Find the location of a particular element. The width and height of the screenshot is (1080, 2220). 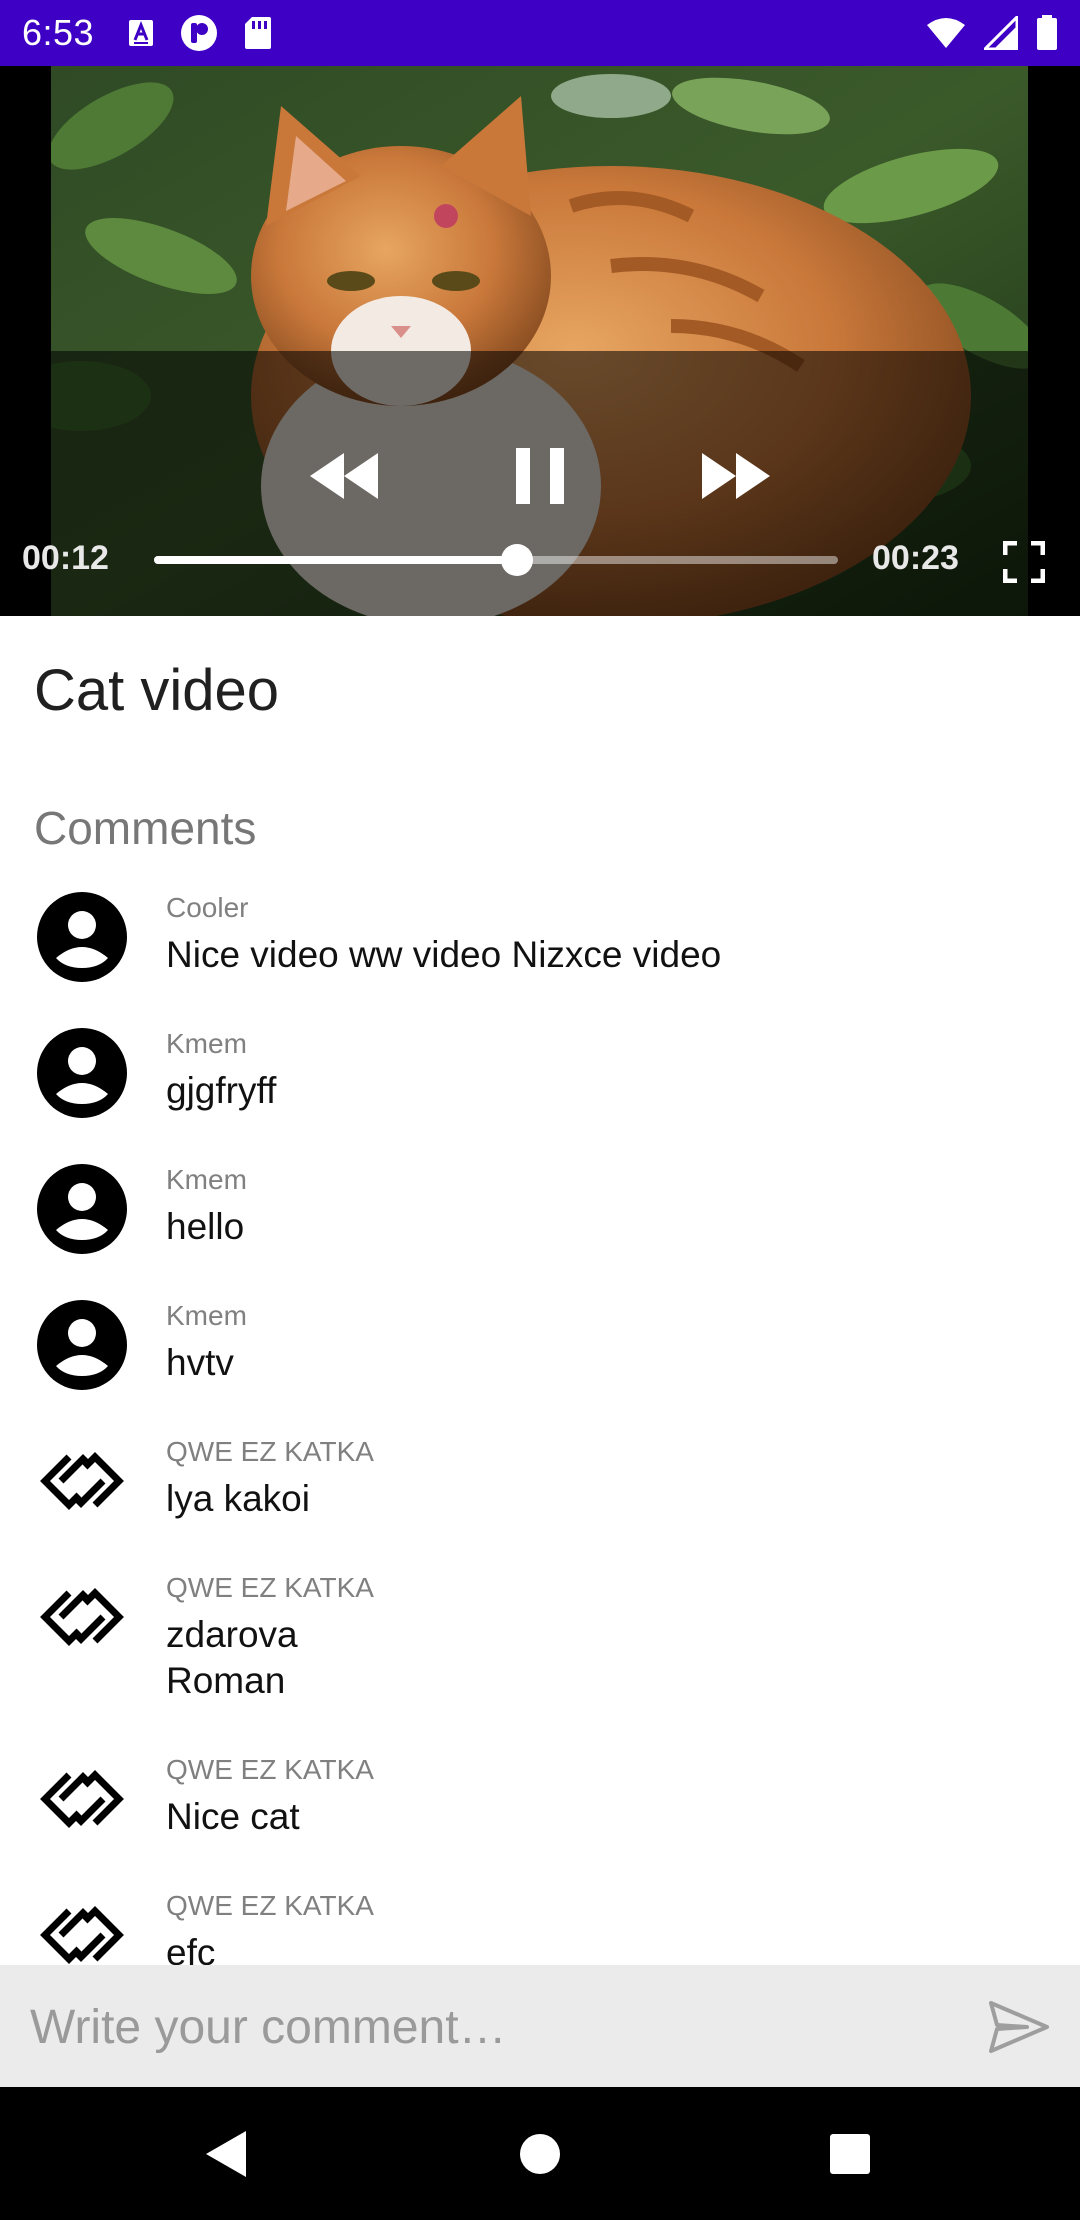

seek-bar-progress is located at coordinates (335, 560).